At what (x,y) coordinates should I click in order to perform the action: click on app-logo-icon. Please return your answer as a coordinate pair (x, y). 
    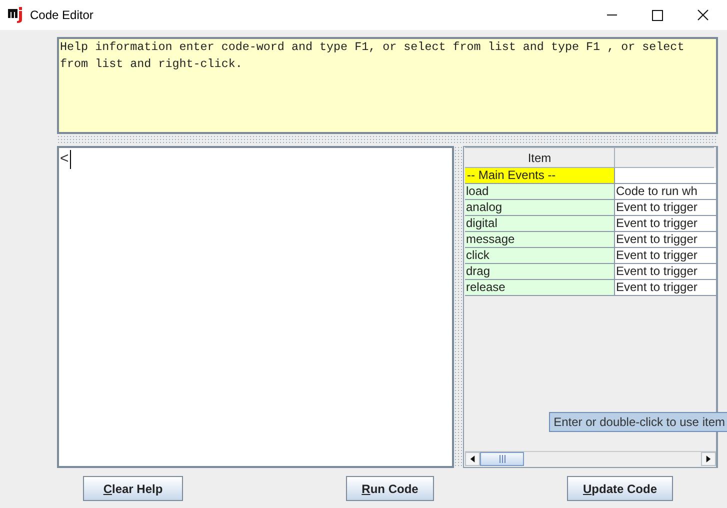
    Looking at the image, I should click on (16, 15).